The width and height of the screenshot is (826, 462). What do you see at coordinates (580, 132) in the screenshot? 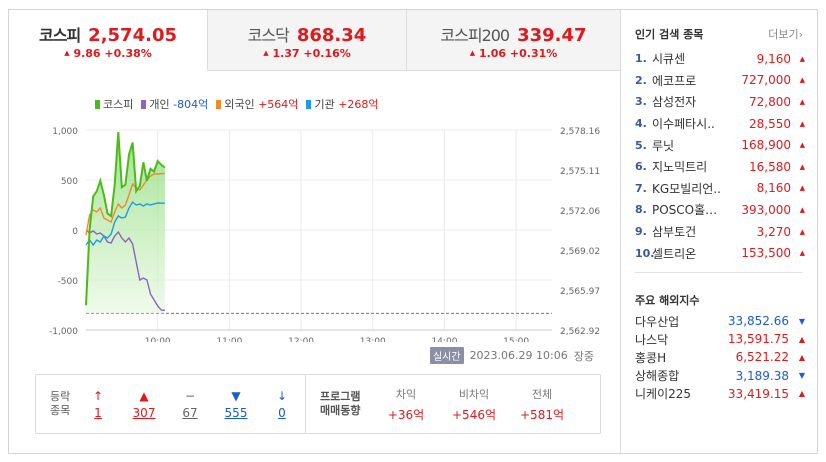
I see `y-right-tick-label: 2,578.16` at bounding box center [580, 132].